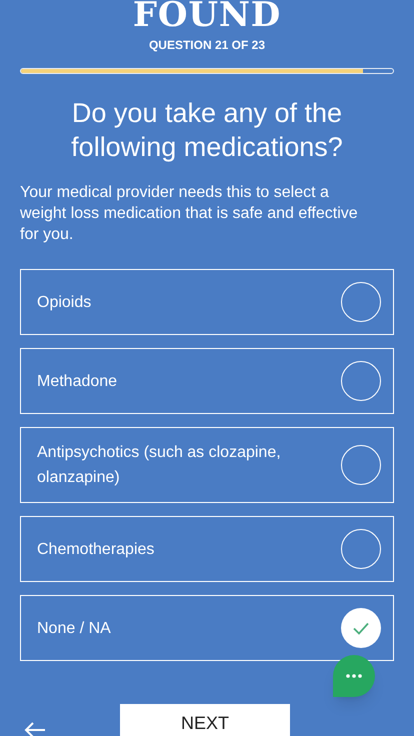 This screenshot has height=736, width=414. I want to click on option-row: Opioids, so click(207, 302).